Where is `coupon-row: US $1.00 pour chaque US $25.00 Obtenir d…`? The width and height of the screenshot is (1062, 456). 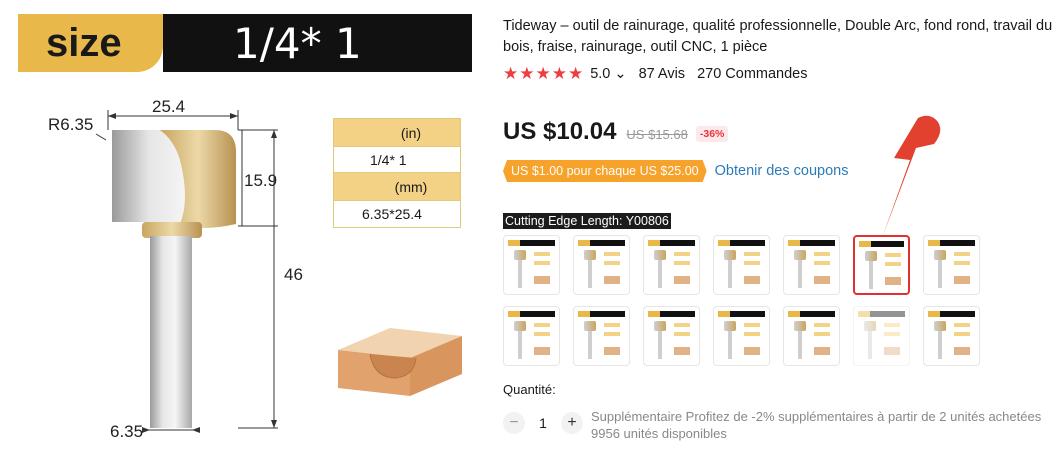
coupon-row: US $1.00 pour chaque US $25.00 Obtenir d… is located at coordinates (675, 171).